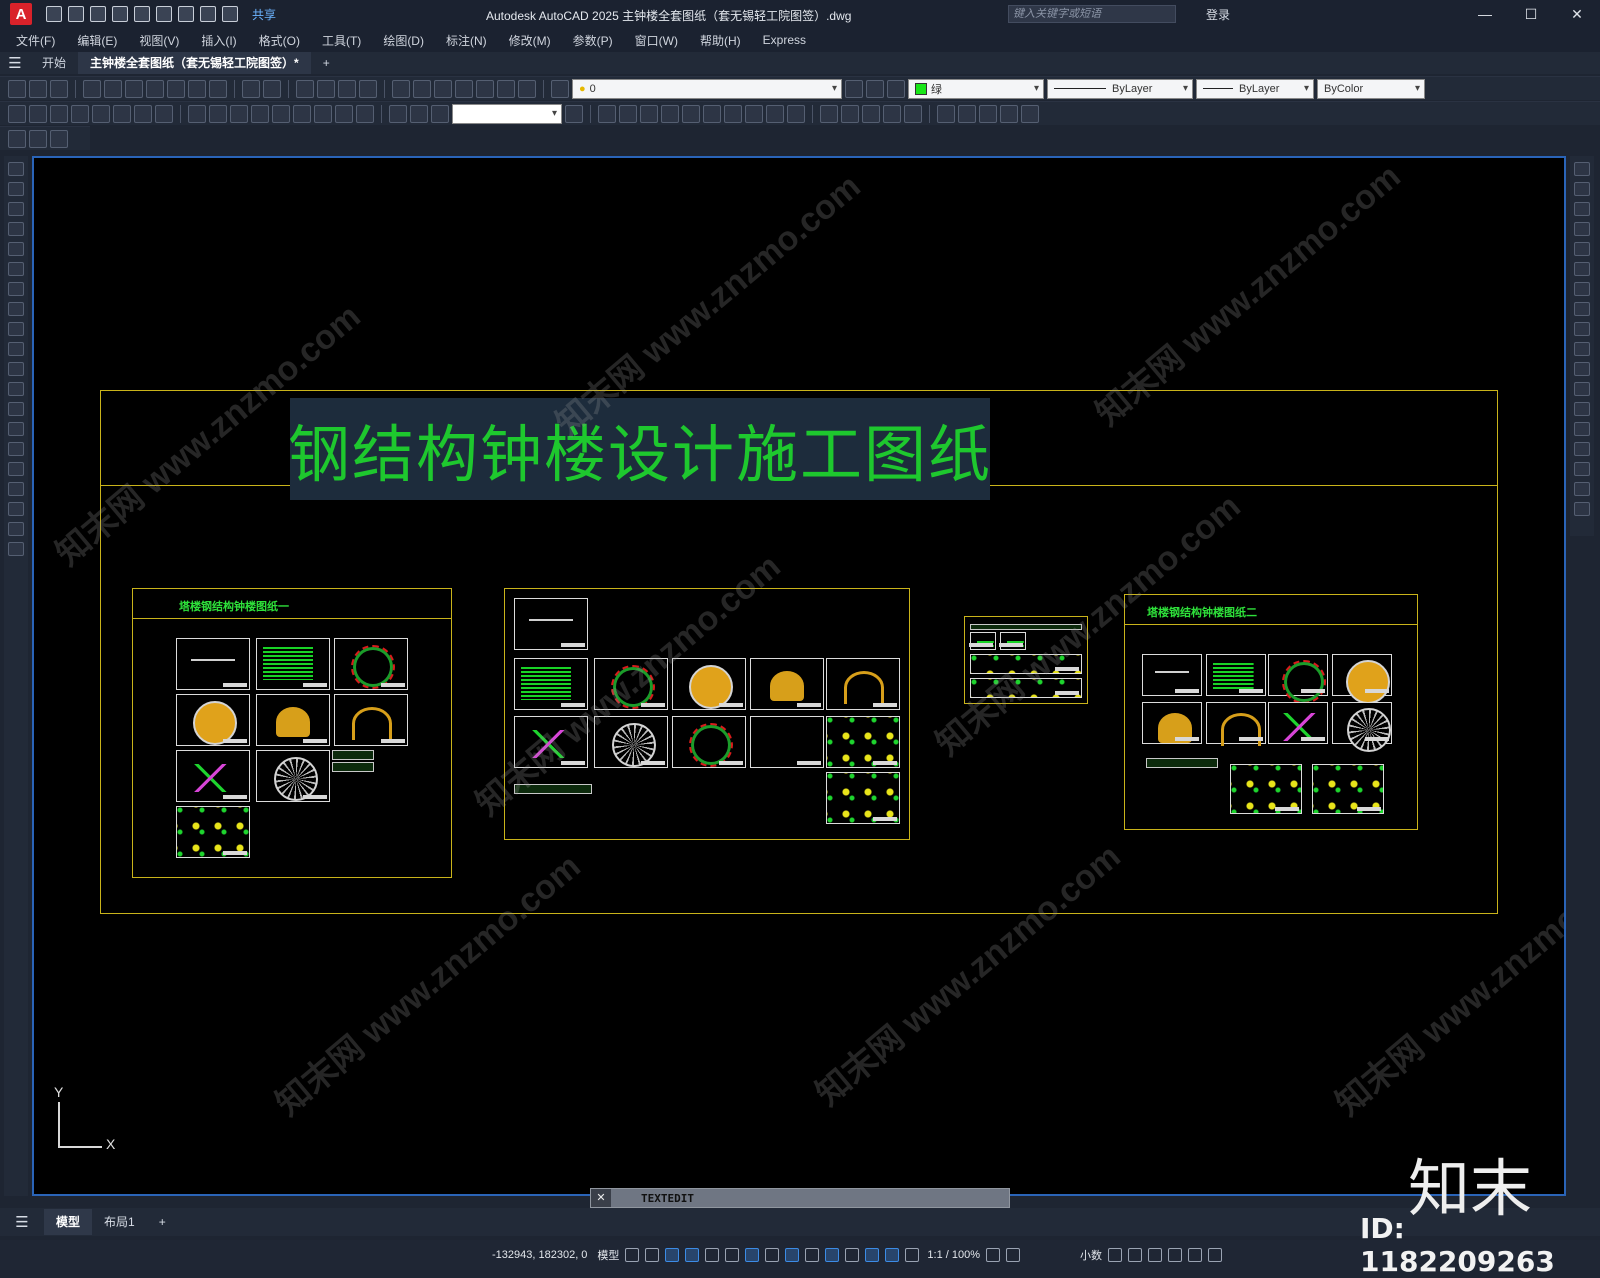  I want to click on copy-icon, so click(176, 88).